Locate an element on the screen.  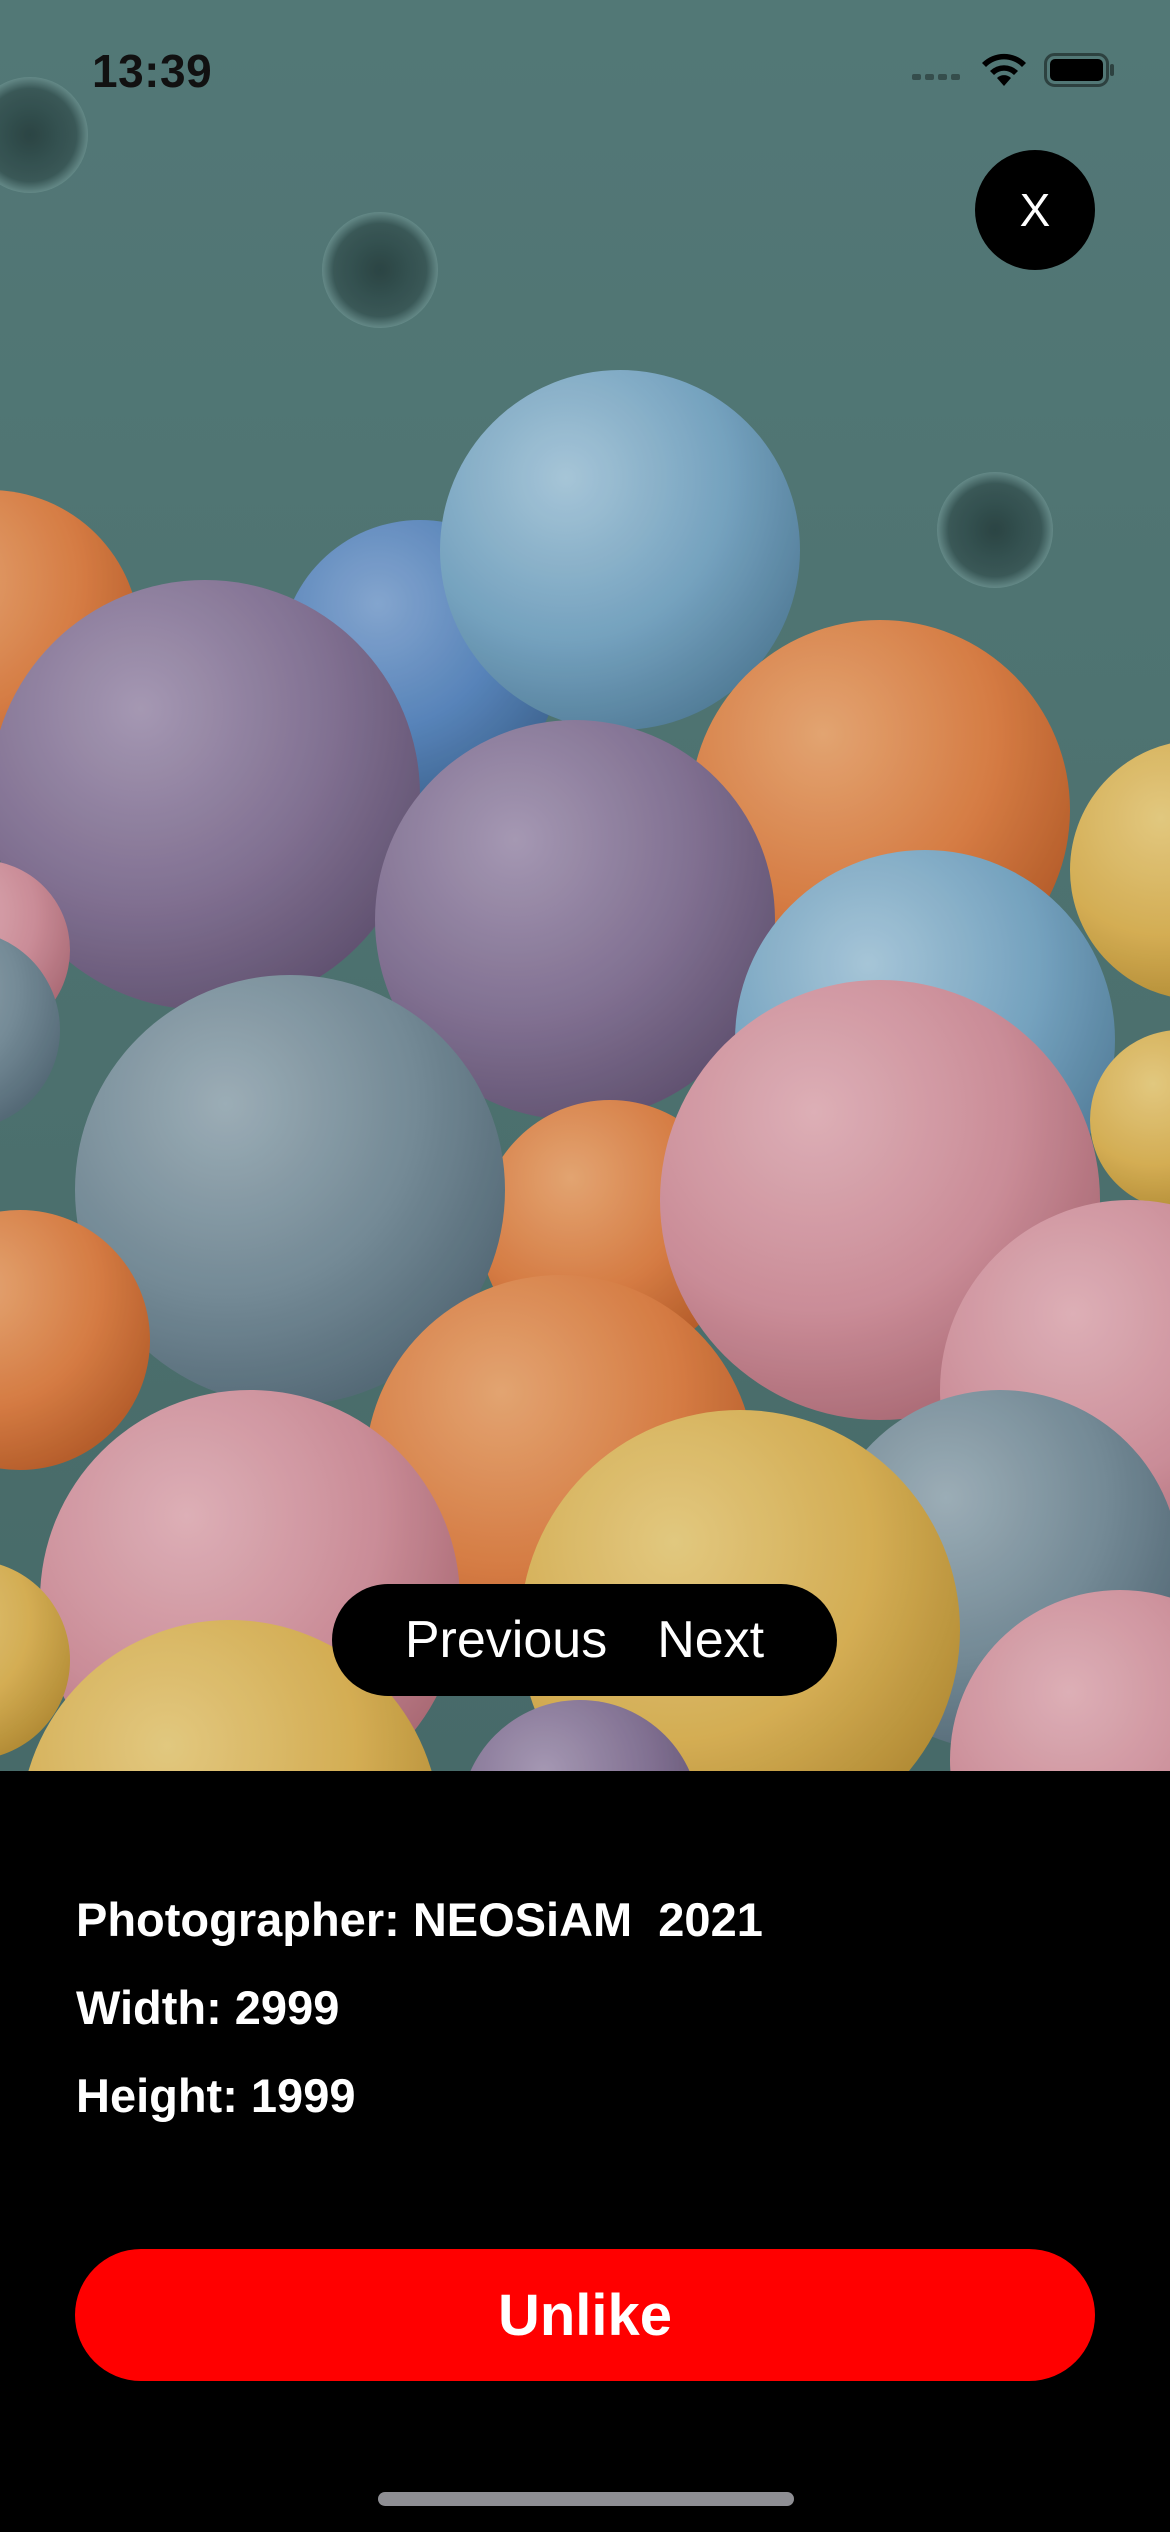
status-time: 13:39 is located at coordinates (152, 71).